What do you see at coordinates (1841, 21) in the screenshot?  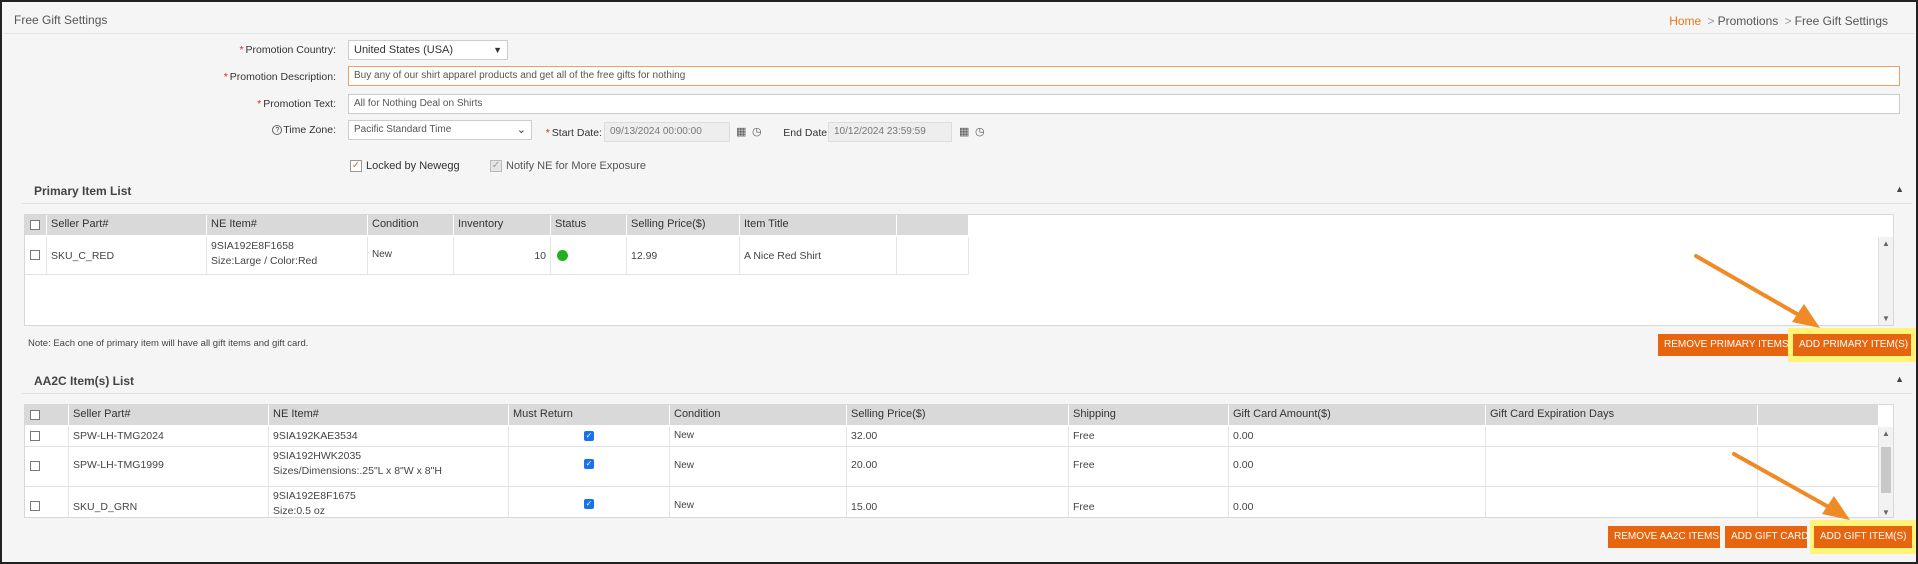 I see `breadcrumb-current: Free Gift Settings` at bounding box center [1841, 21].